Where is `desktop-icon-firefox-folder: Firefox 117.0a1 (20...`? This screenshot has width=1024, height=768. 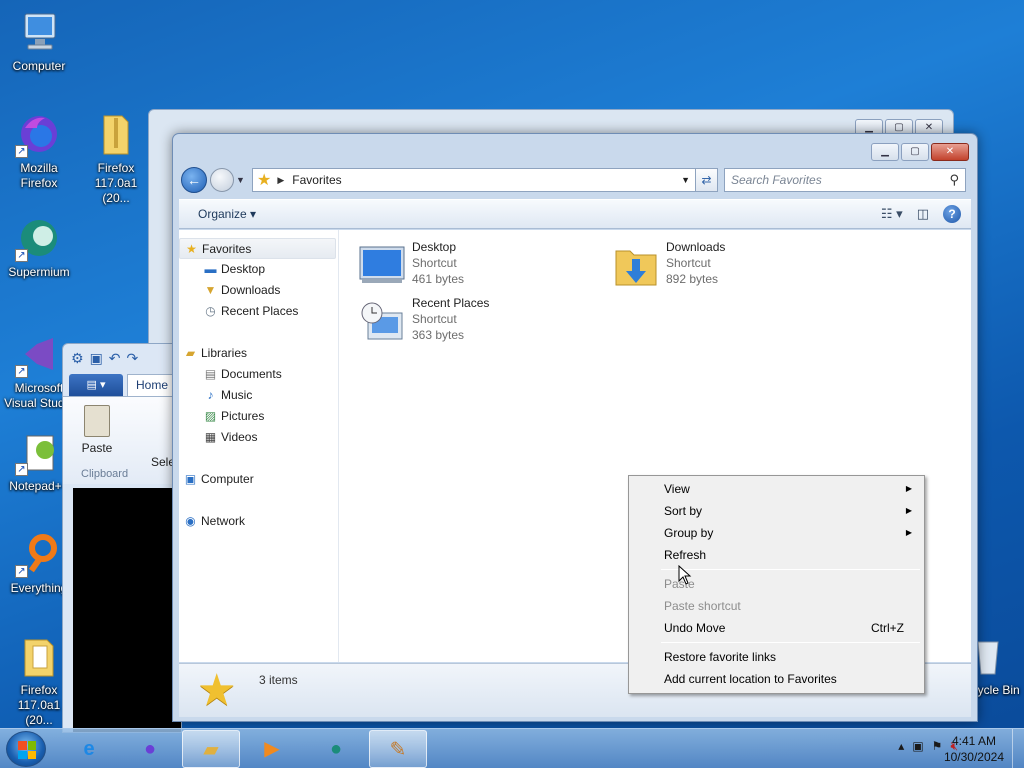 desktop-icon-firefox-folder: Firefox 117.0a1 (20... is located at coordinates (116, 158).